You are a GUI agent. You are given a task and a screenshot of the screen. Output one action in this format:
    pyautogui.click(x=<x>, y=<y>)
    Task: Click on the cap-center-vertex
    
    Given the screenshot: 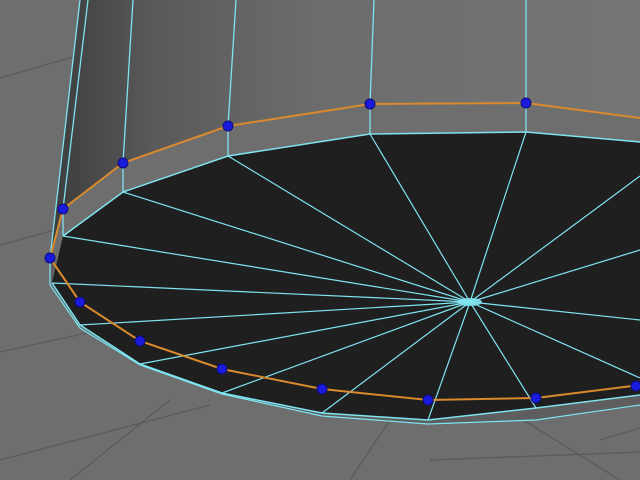 What is the action you would take?
    pyautogui.click(x=470, y=302)
    